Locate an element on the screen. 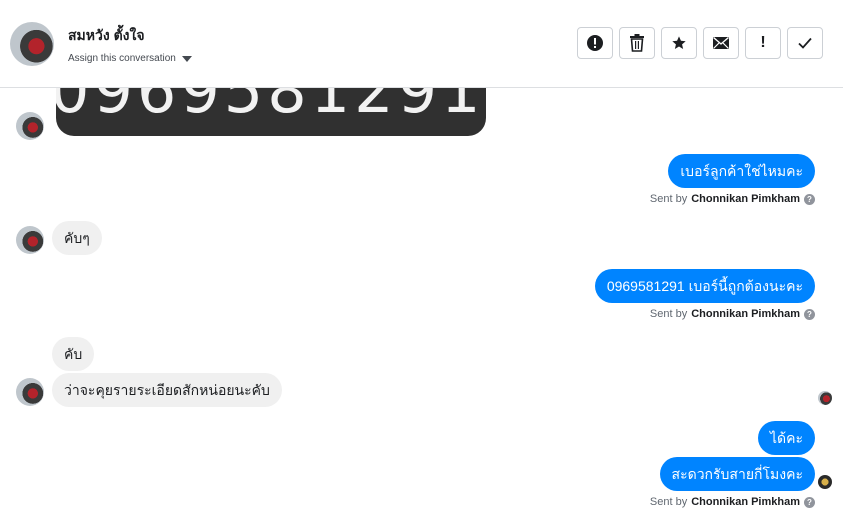 This screenshot has width=843, height=528. message-bubble-incoming: ว่าจะคุยรายระเอียดสักหน่อยนะคับ is located at coordinates (167, 390).